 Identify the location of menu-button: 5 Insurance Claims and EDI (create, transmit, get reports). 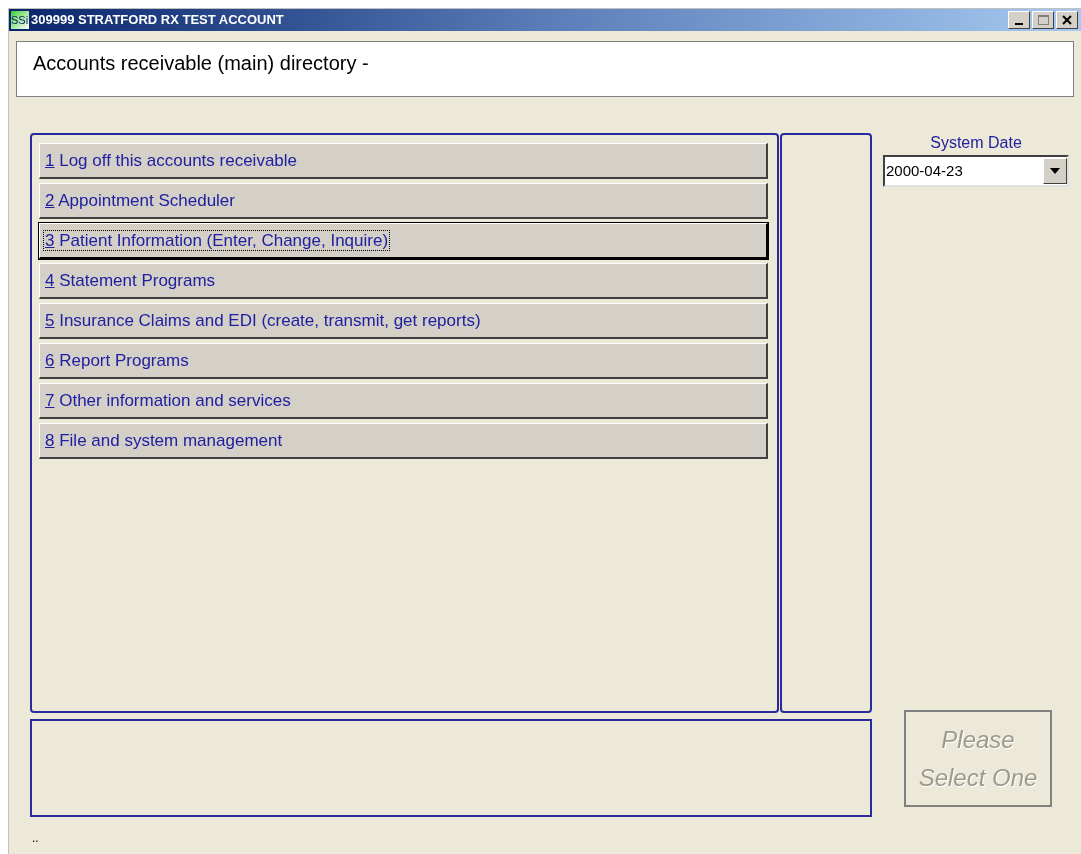
(403, 321).